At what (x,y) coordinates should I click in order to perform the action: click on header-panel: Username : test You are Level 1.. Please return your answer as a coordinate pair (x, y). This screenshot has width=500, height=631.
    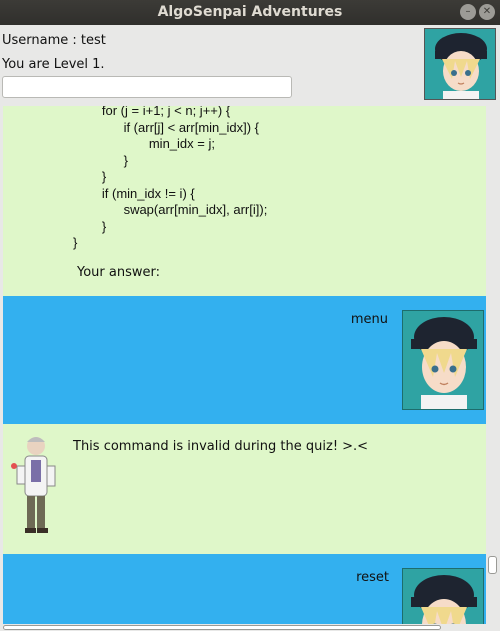
    Looking at the image, I should click on (250, 65).